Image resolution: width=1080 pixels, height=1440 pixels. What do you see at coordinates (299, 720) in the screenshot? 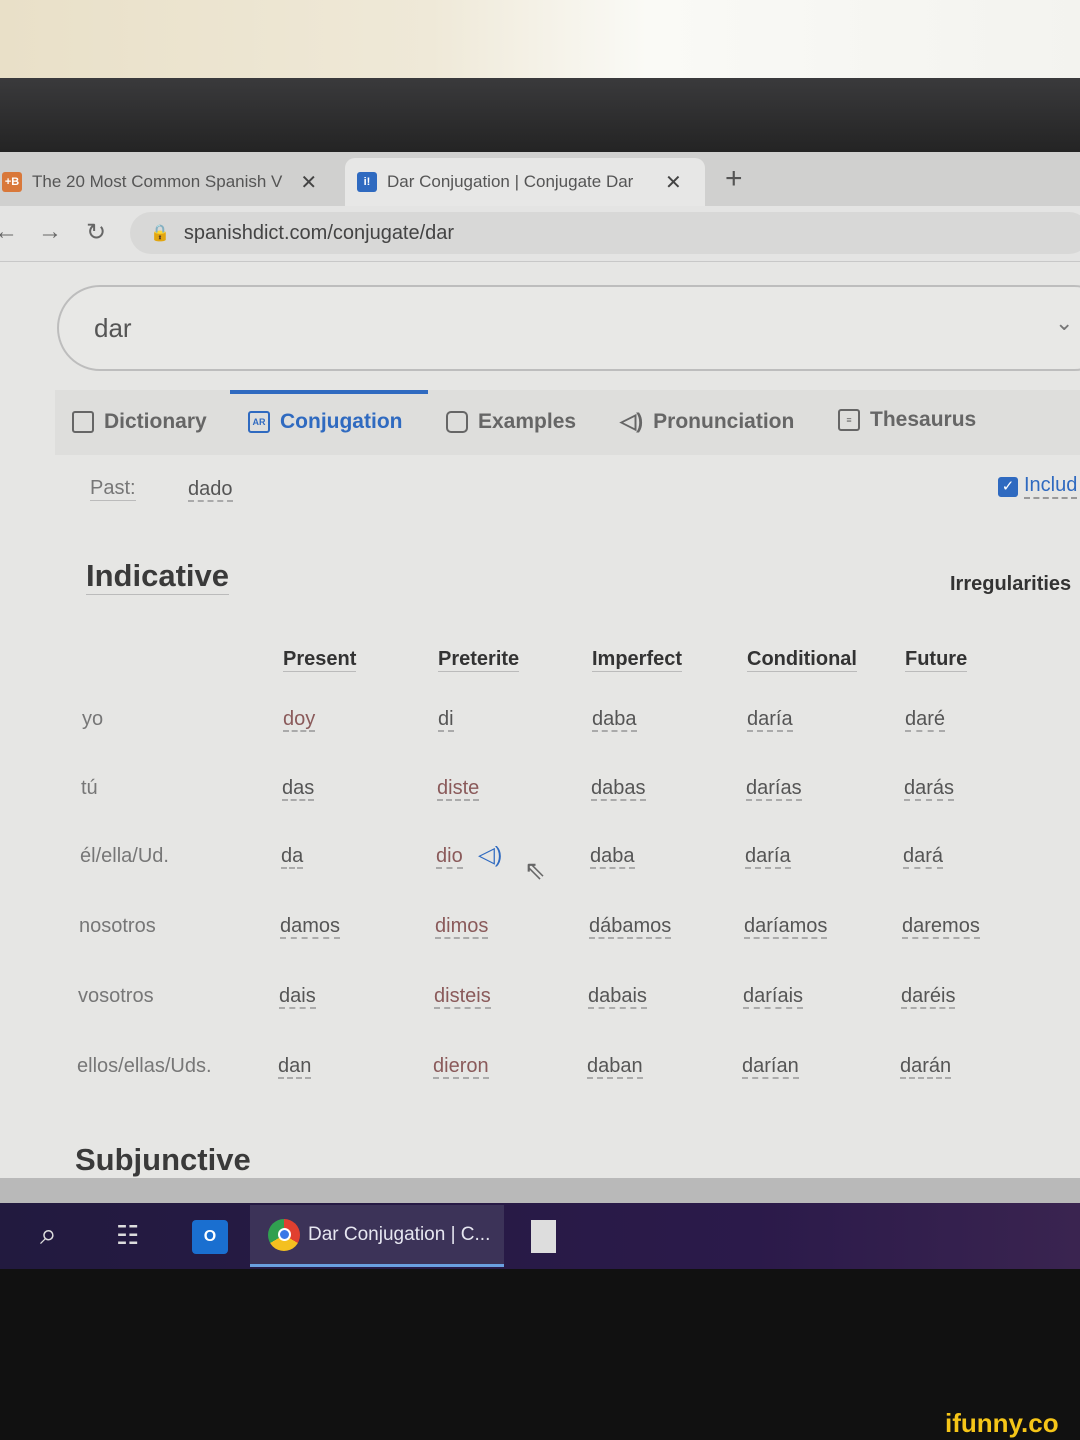
I see `conjugation-cell: doy` at bounding box center [299, 720].